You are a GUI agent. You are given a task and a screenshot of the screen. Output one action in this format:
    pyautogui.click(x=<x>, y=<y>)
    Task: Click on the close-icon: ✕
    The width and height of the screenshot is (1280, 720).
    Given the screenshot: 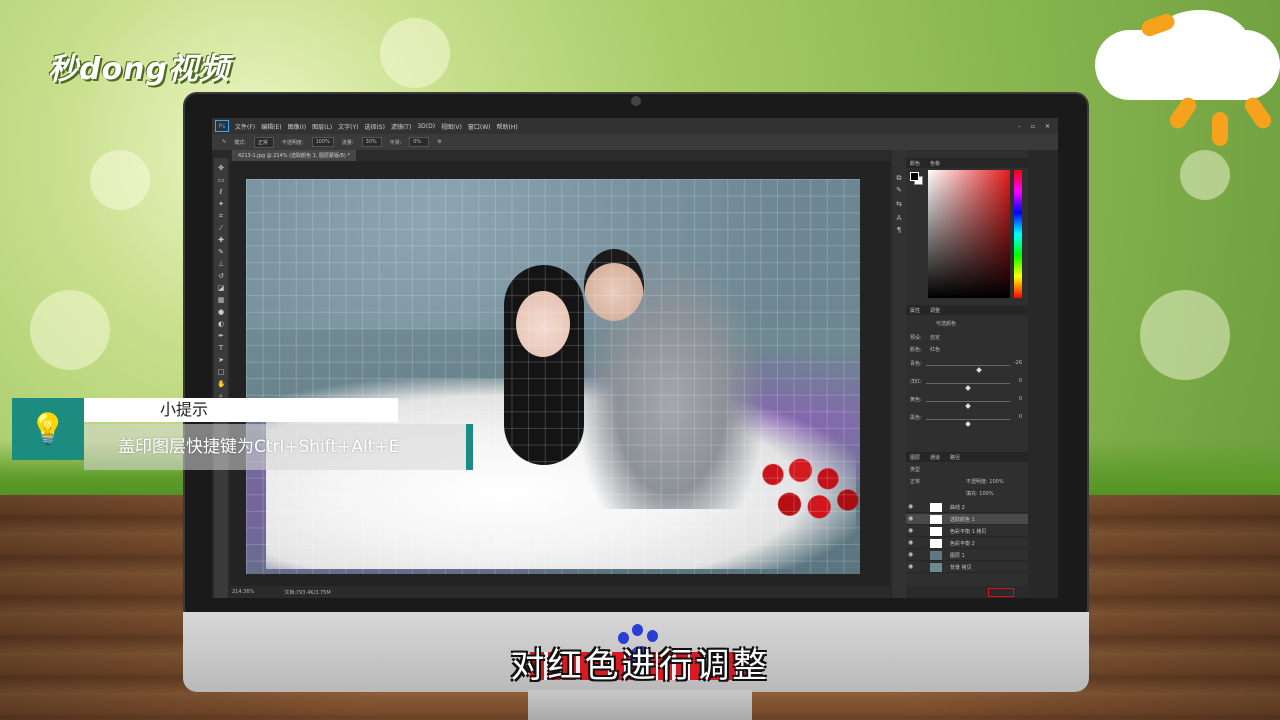 What is the action you would take?
    pyautogui.click(x=1047, y=126)
    